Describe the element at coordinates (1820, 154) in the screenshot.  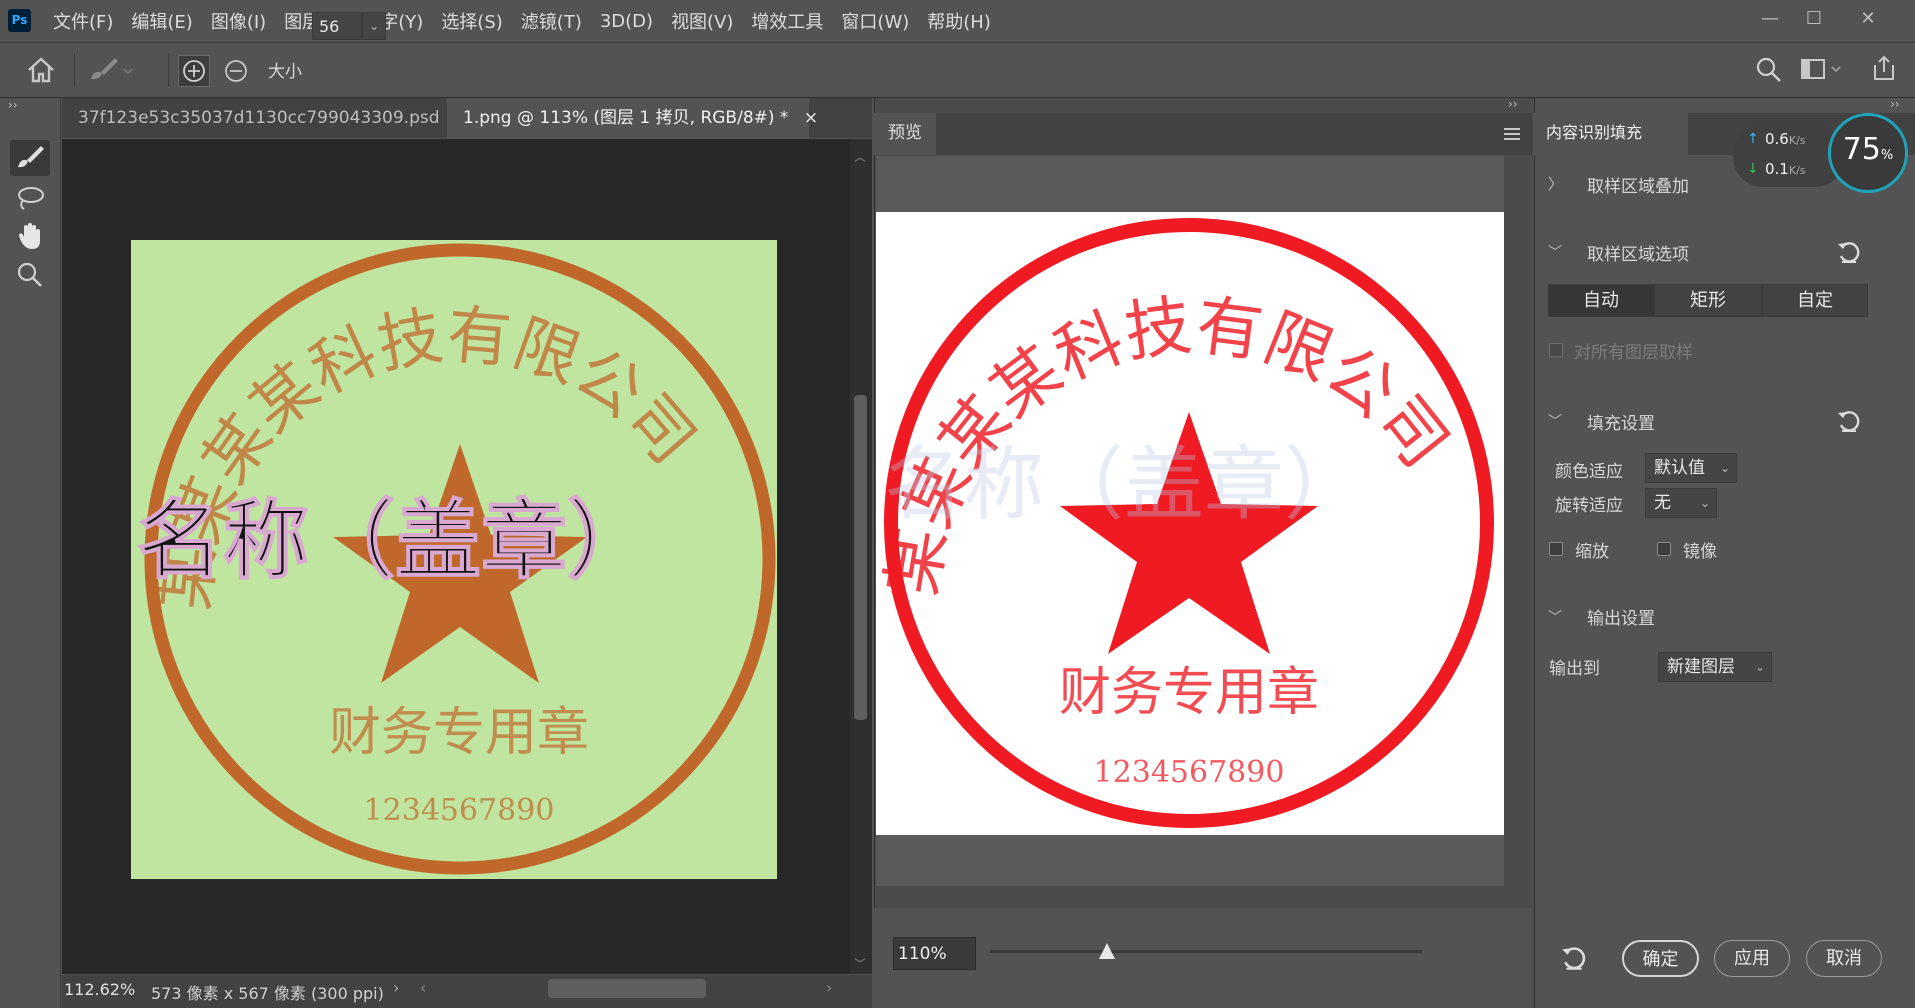
I see `network-speed-widget: ↑ 0.6K/s ↓ 0.1K/s 75%` at that location.